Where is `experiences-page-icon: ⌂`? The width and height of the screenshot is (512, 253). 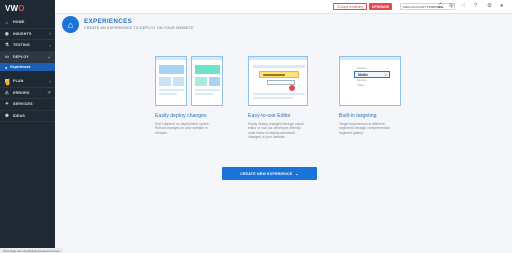
experiences-page-icon: ⌂ is located at coordinates (70, 24).